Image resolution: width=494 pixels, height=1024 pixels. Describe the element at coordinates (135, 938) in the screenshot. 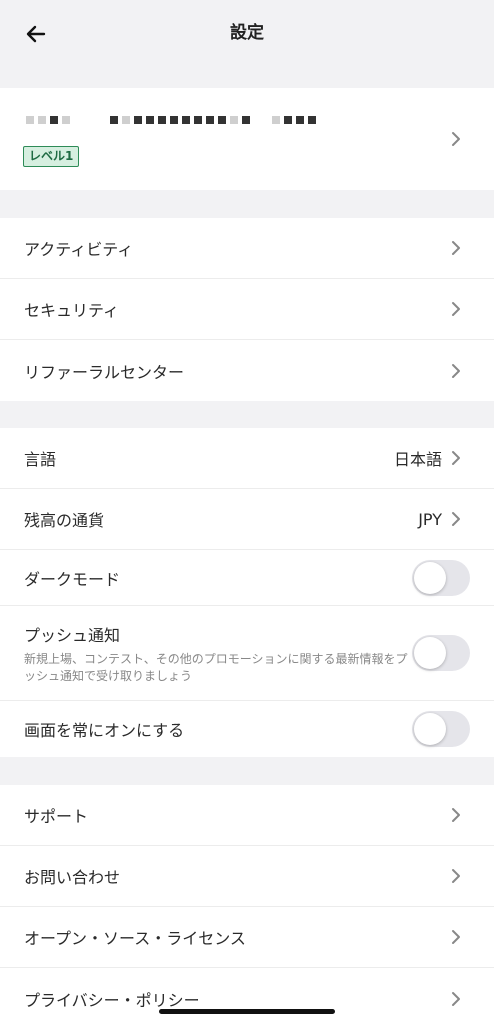

I see `row-label: オープン・ソース・ライセンス` at that location.